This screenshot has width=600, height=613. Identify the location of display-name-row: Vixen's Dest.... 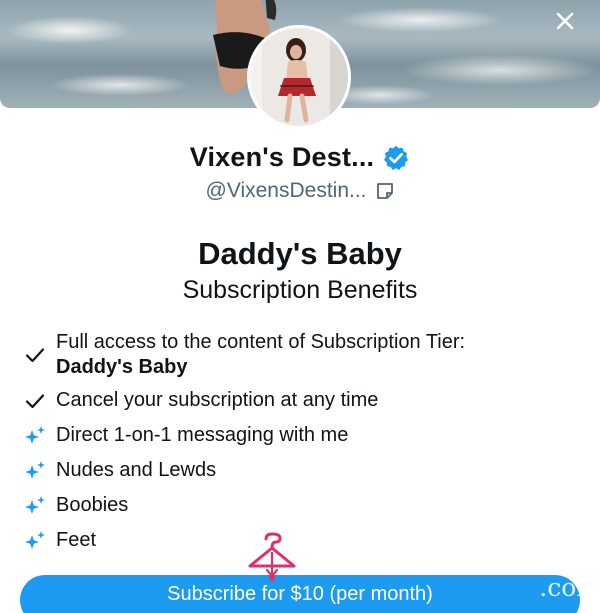
(300, 157).